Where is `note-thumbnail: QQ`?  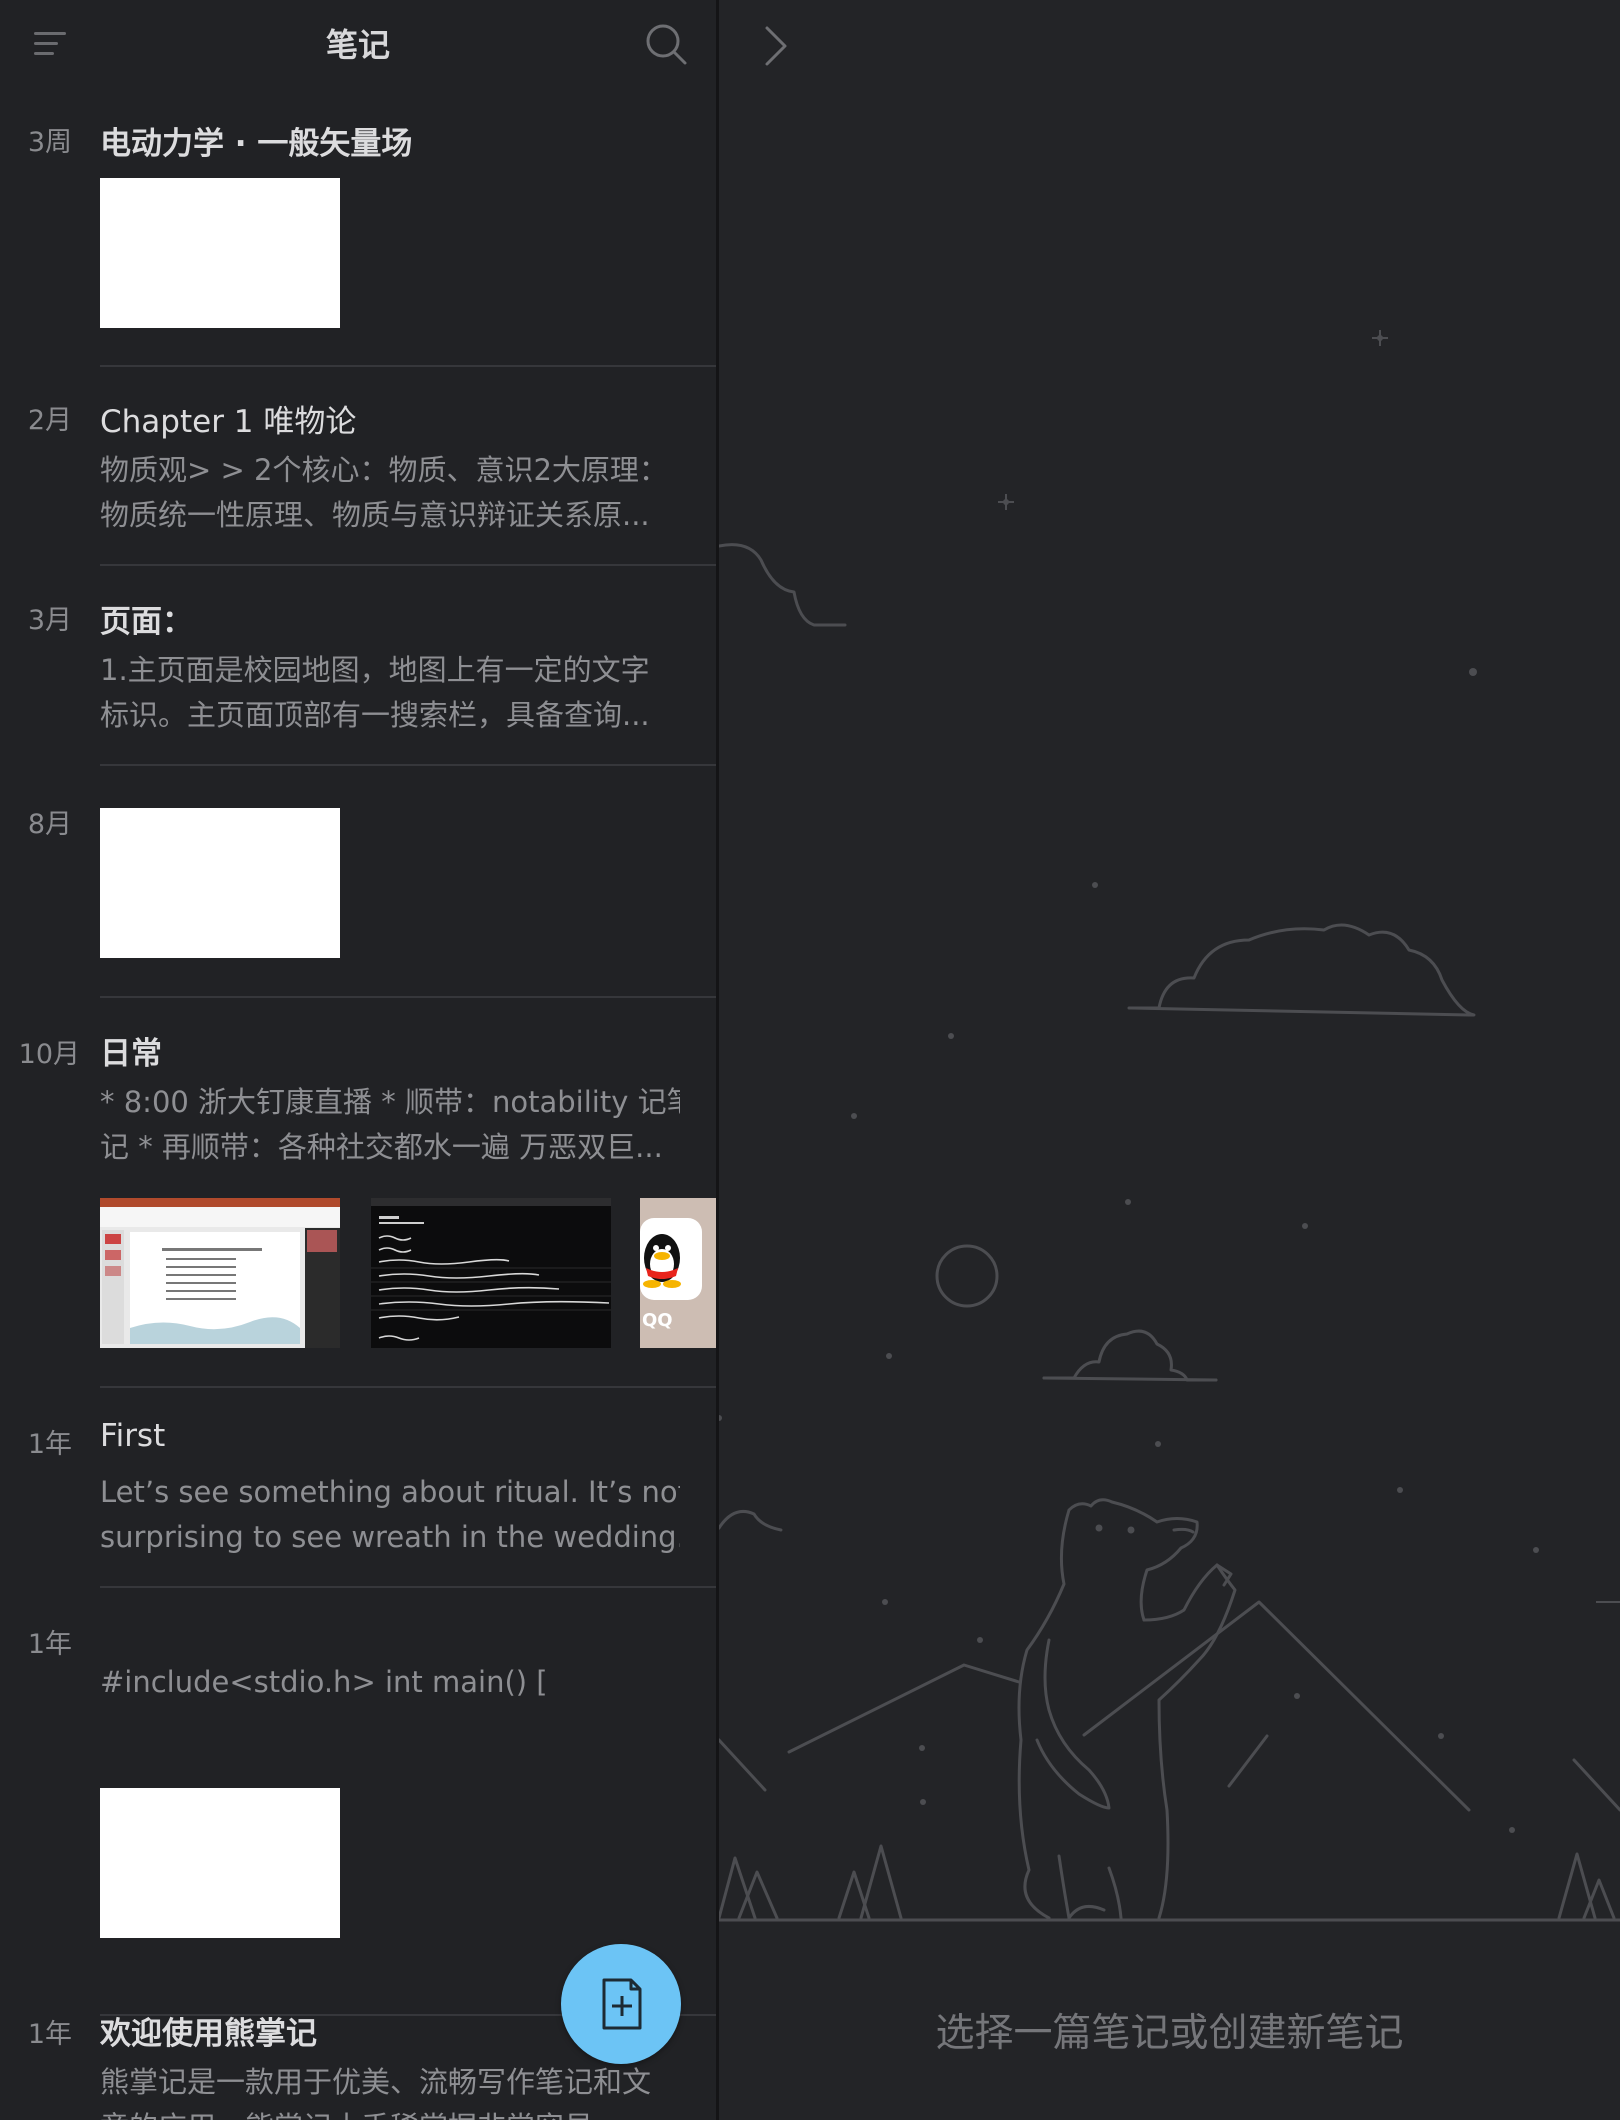
note-thumbnail: QQ is located at coordinates (678, 1273).